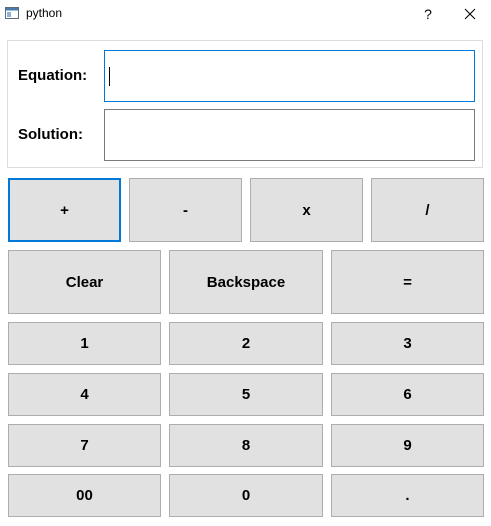 This screenshot has height=526, width=491. What do you see at coordinates (245, 14) in the screenshot?
I see `title-bar: python ?` at bounding box center [245, 14].